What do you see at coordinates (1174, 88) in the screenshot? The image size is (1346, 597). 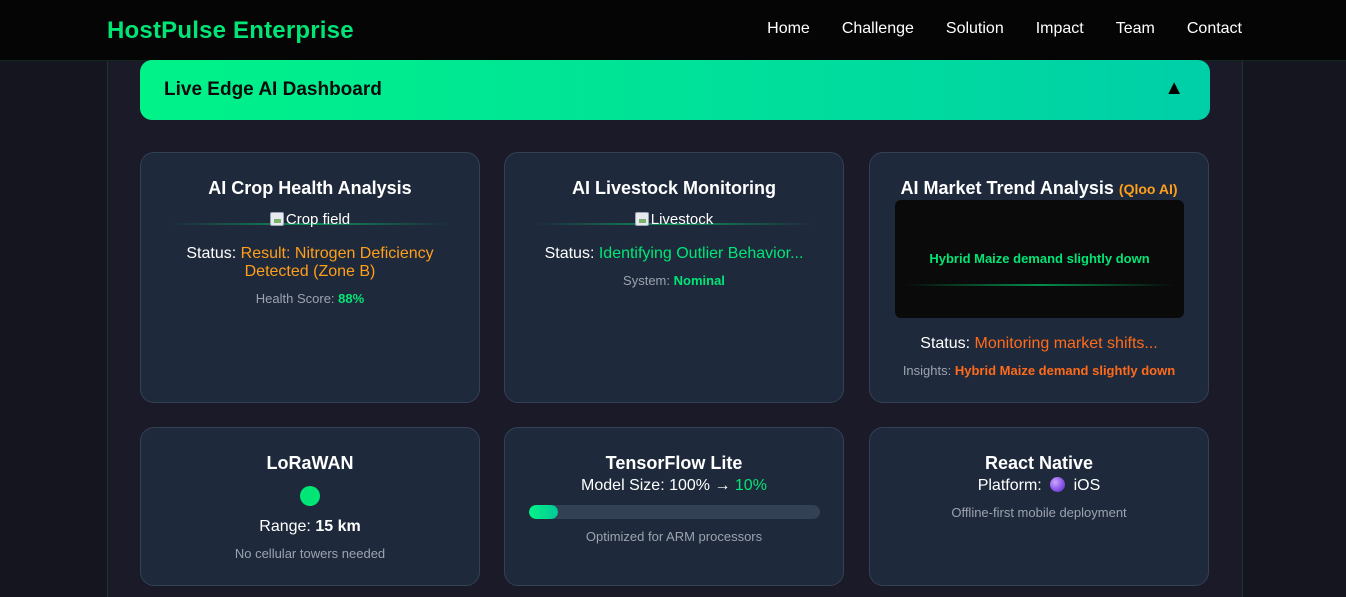 I see `collapse-arrow-icon: ▲` at bounding box center [1174, 88].